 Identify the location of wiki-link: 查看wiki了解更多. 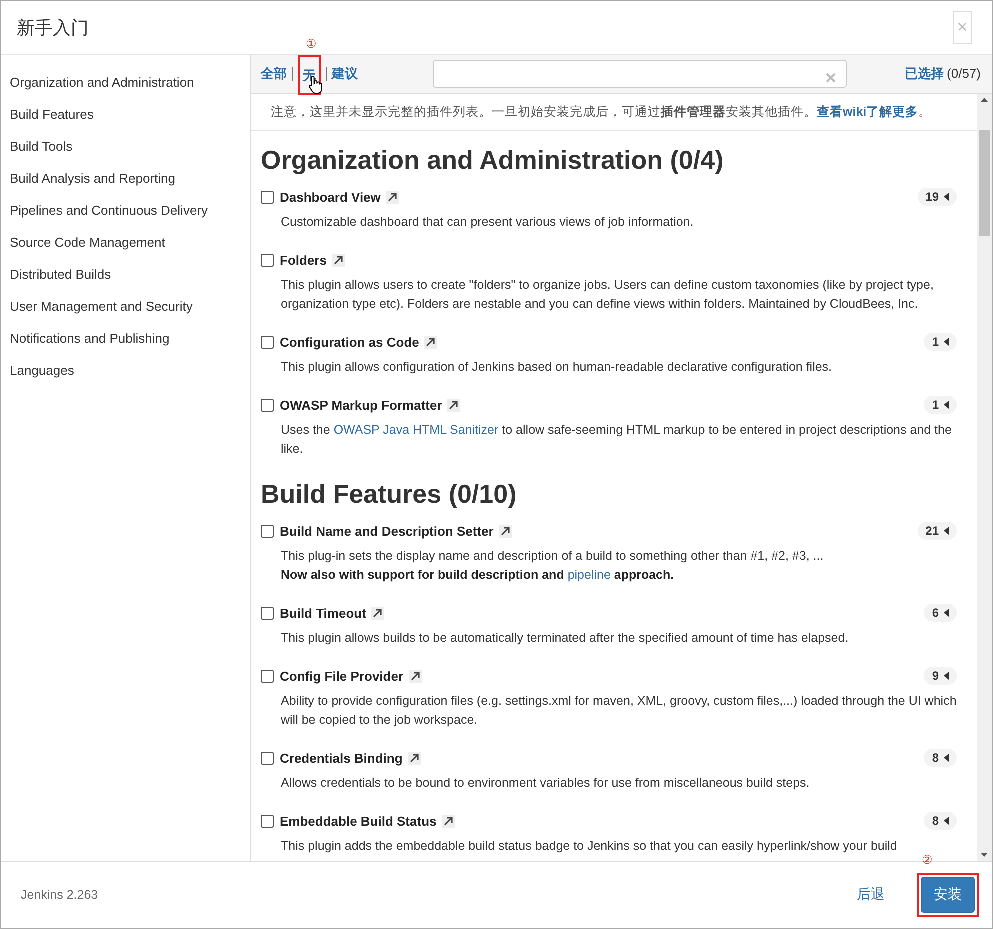
(868, 112).